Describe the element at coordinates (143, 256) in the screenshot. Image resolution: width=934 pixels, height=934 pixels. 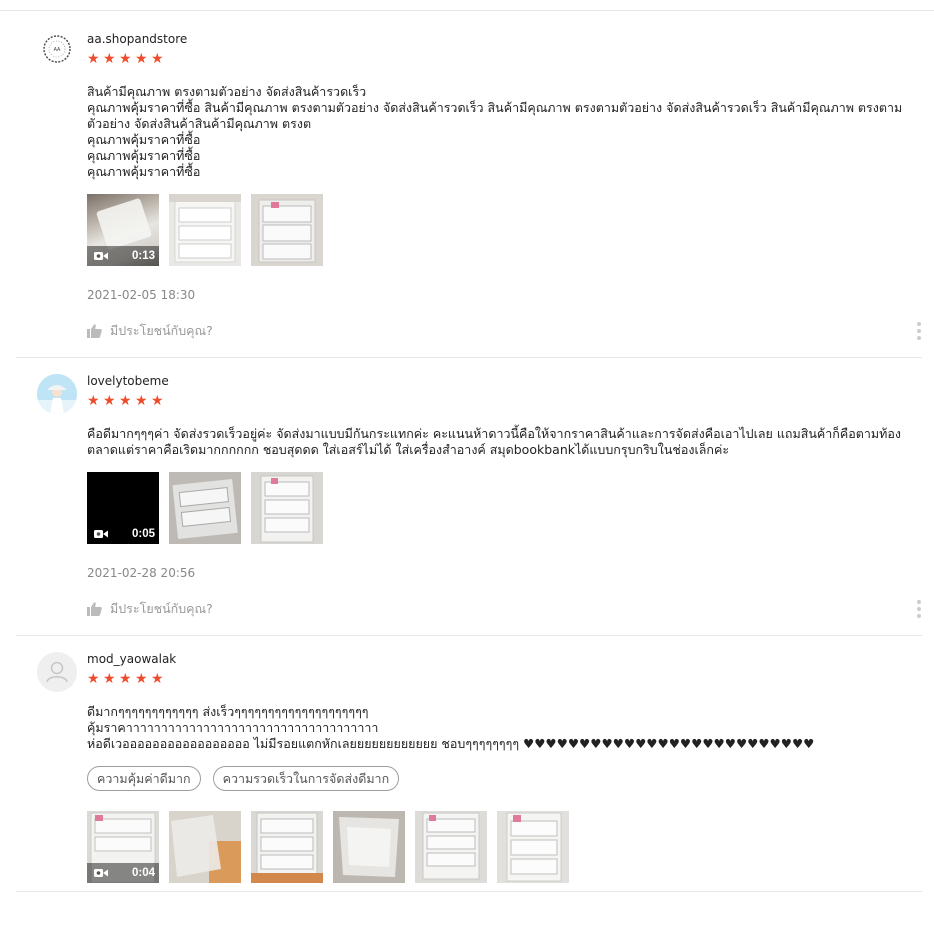
I see `video-duration: 0:13` at that location.